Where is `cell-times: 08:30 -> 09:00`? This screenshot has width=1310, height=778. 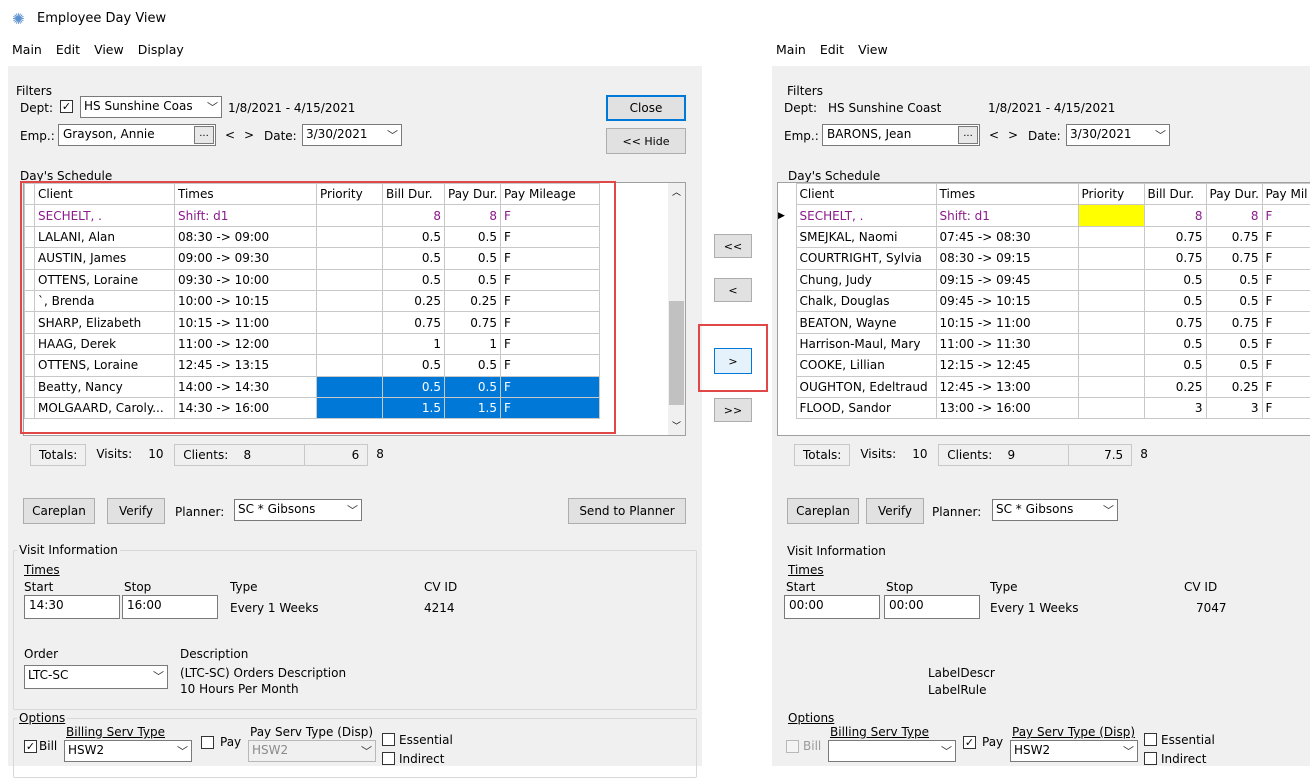
cell-times: 08:30 -> 09:00 is located at coordinates (245, 237).